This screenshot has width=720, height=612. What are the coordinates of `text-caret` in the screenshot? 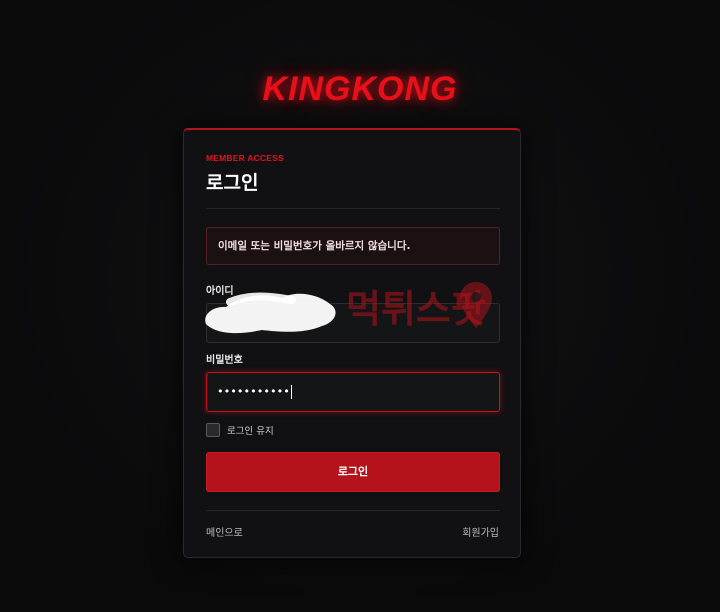 It's located at (291, 392).